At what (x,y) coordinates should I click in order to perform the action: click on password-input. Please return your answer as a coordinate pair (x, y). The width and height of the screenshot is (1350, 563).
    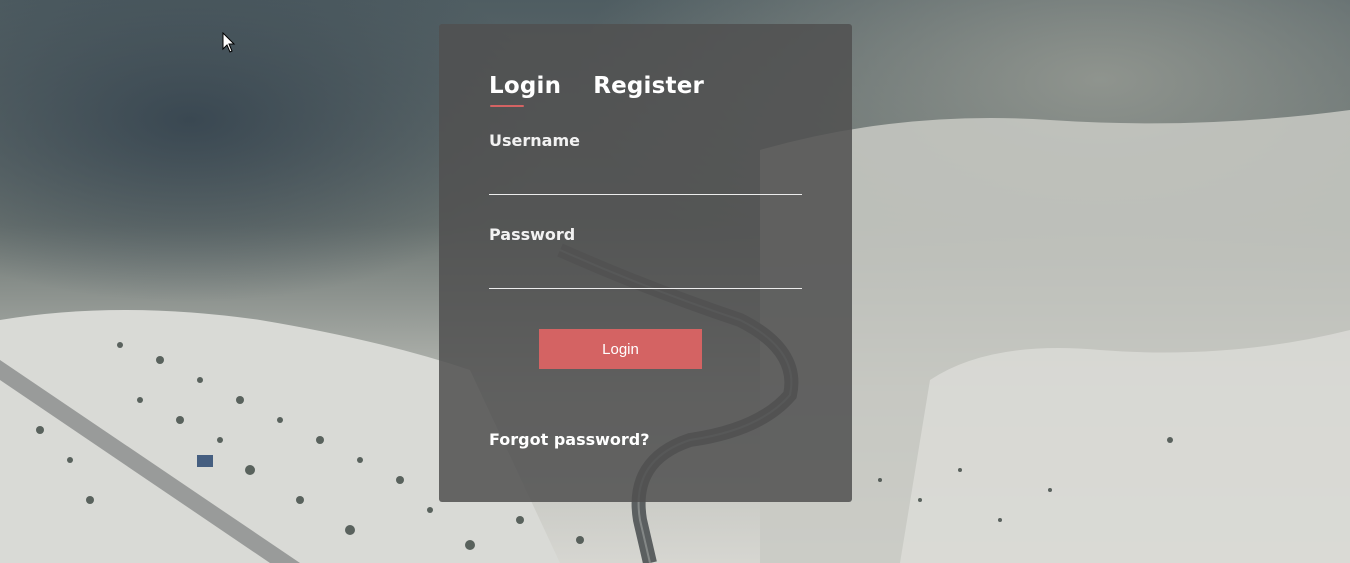
    Looking at the image, I should click on (645, 274).